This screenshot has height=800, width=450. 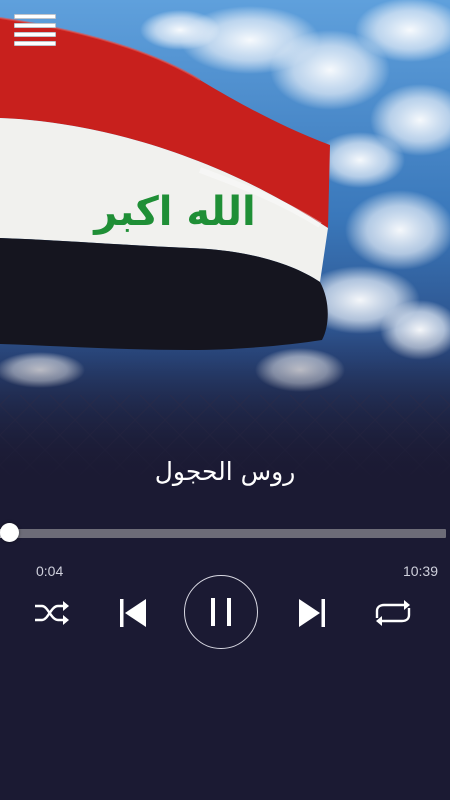 I want to click on next-button, so click(x=312, y=613).